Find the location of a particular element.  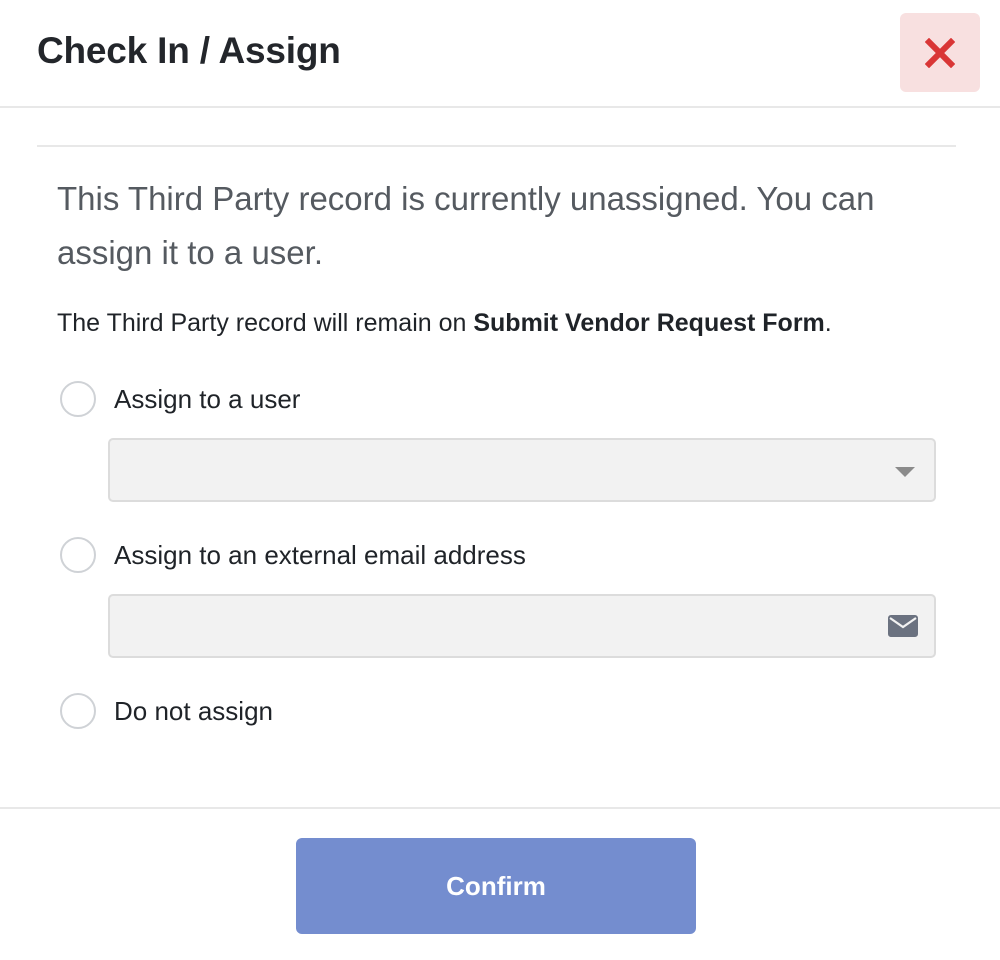

do-not-assign-label: Do not assign is located at coordinates (193, 710).